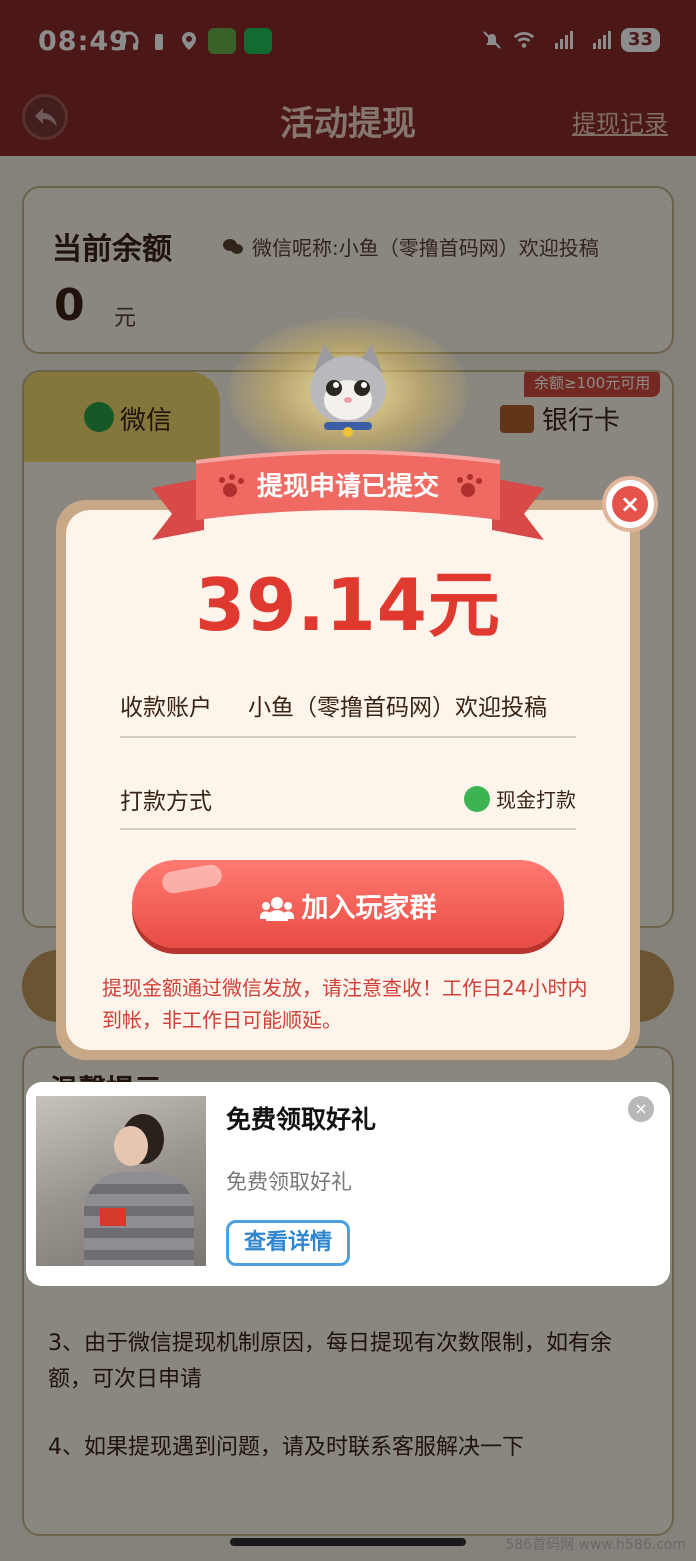  I want to click on cat-mascot-icon, so click(348, 390).